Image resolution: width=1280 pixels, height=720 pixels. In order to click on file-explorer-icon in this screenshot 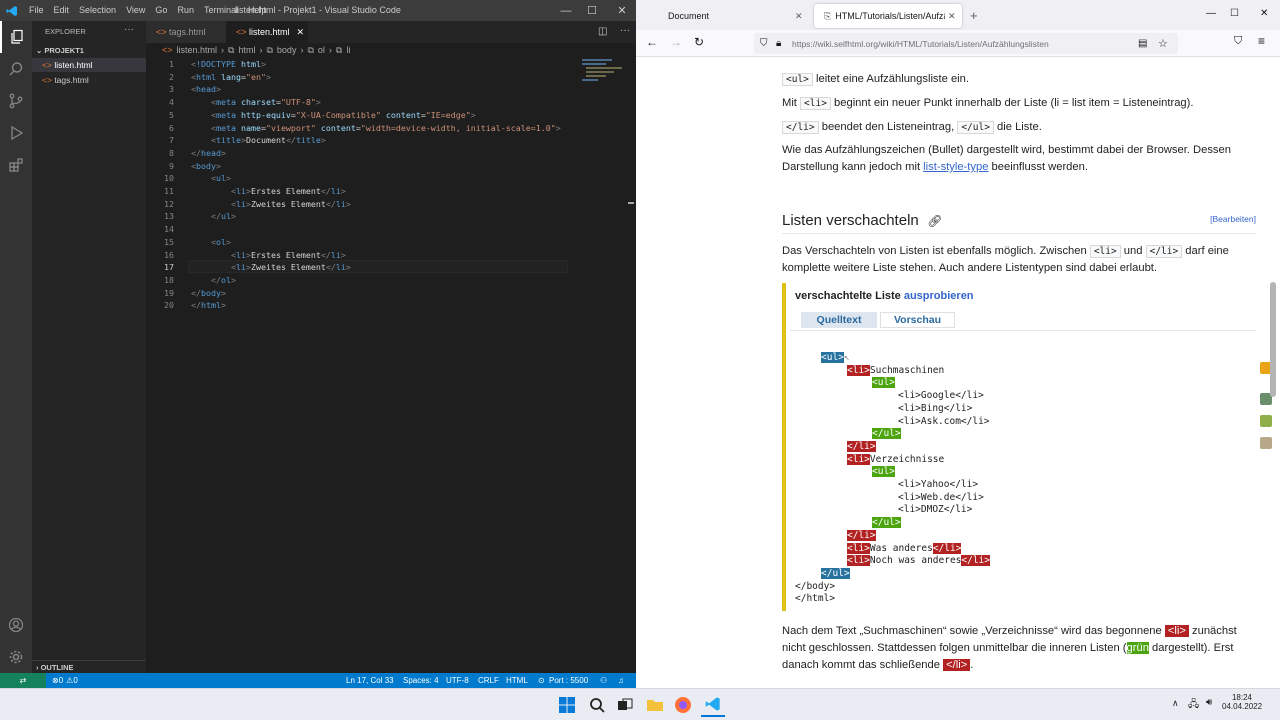, I will do `click(655, 705)`.